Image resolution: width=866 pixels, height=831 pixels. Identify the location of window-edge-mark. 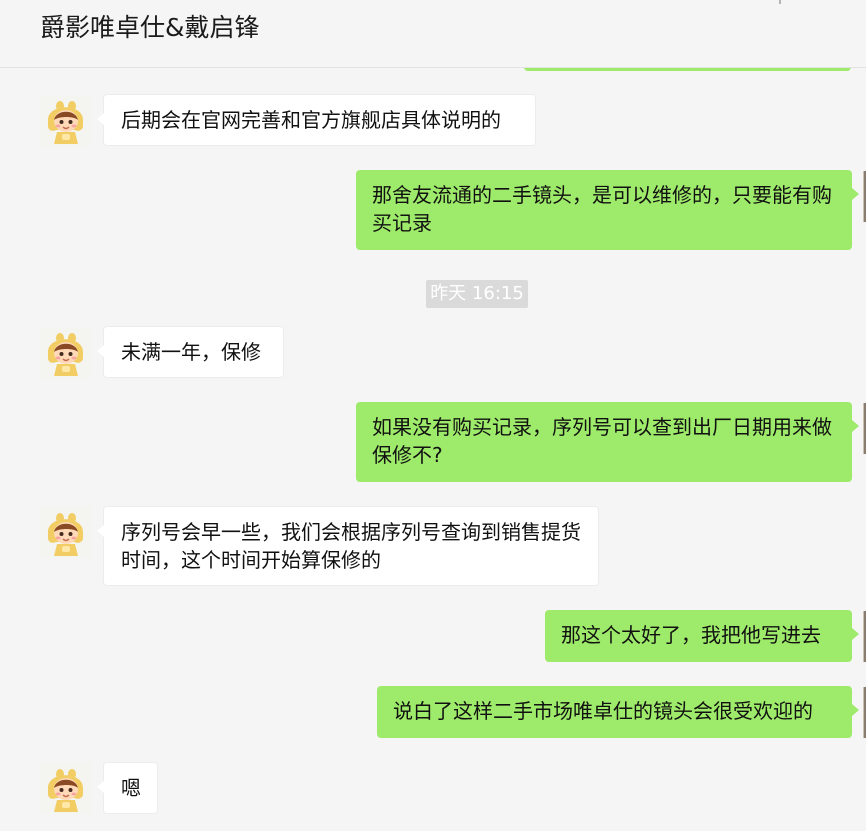
(780, 2).